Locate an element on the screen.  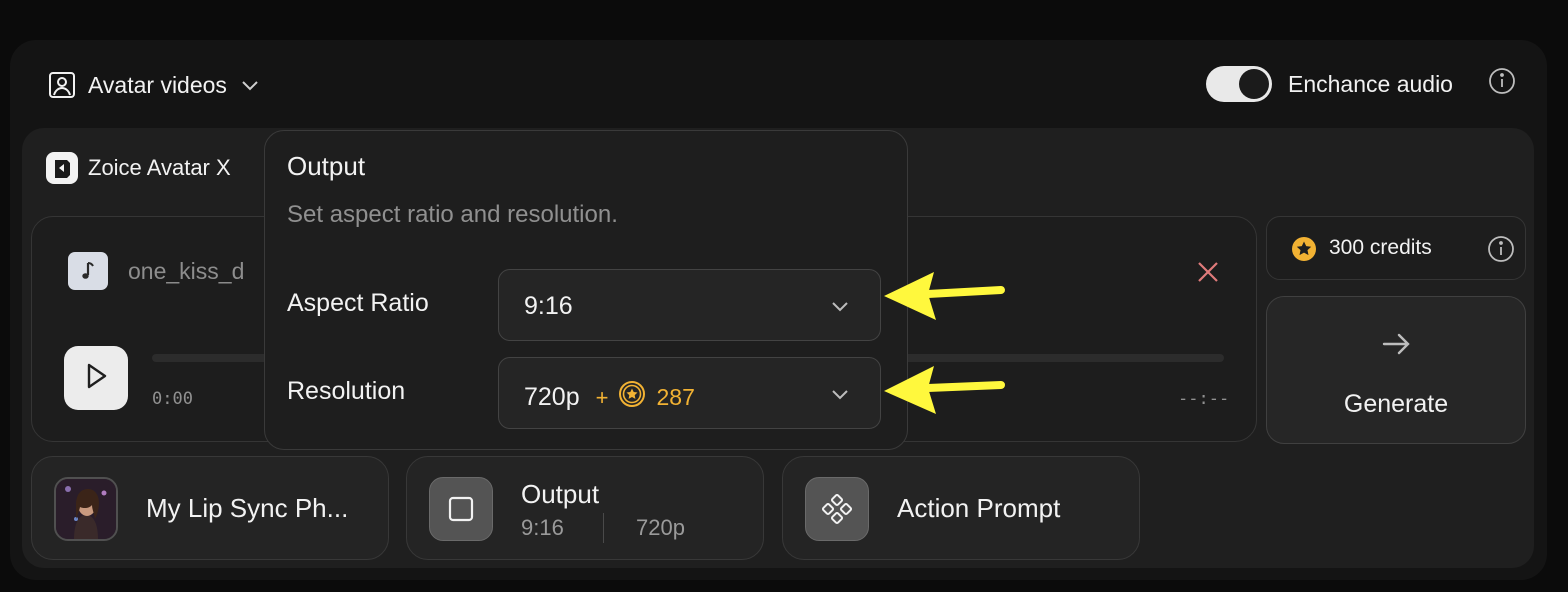
action-prompt-label: Action Prompt is located at coordinates (979, 508).